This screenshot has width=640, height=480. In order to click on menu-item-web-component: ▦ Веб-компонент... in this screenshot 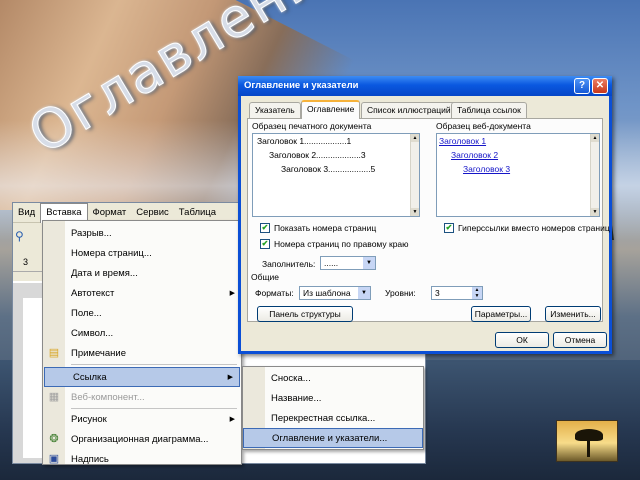, I will do `click(142, 397)`.